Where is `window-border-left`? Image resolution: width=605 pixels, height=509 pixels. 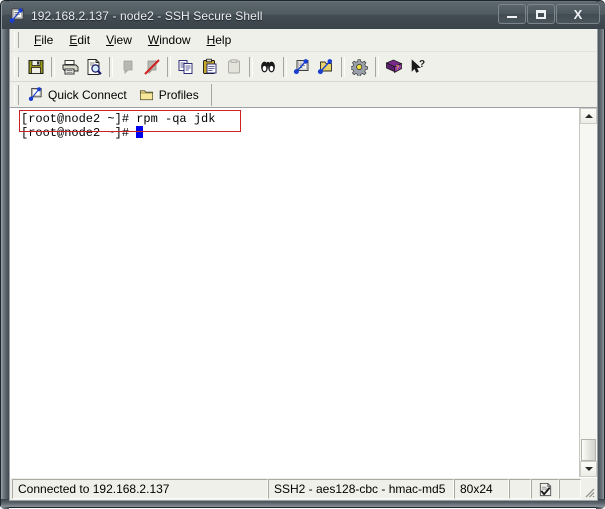 window-border-left is located at coordinates (5, 255).